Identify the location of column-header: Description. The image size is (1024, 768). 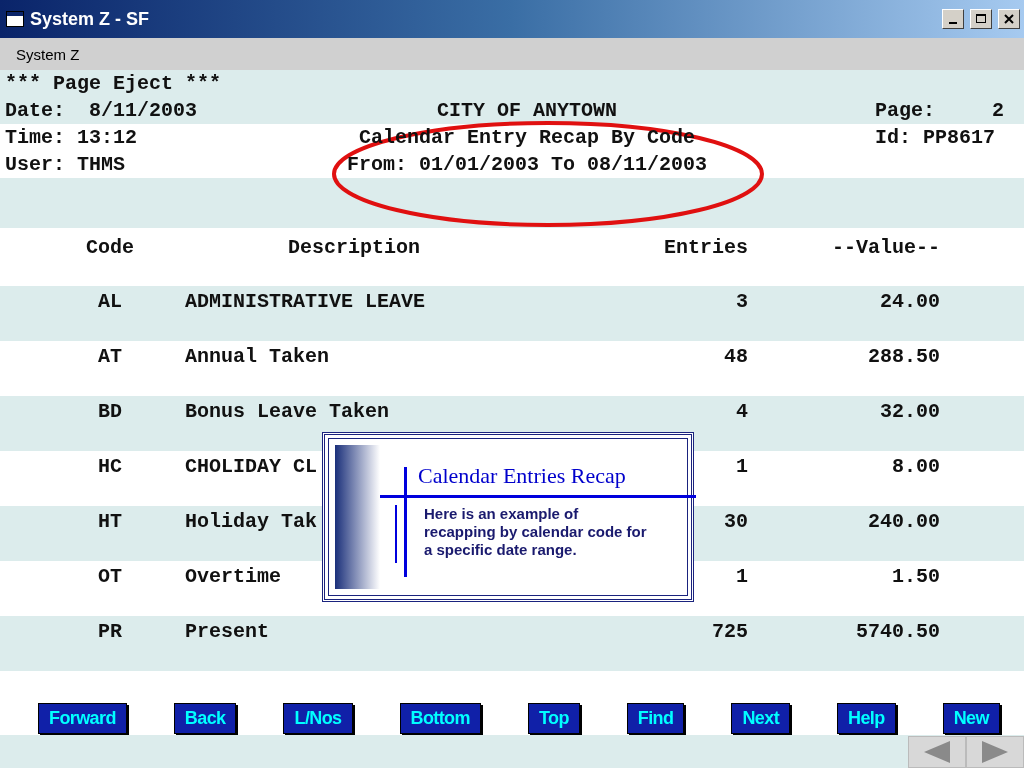
(354, 248).